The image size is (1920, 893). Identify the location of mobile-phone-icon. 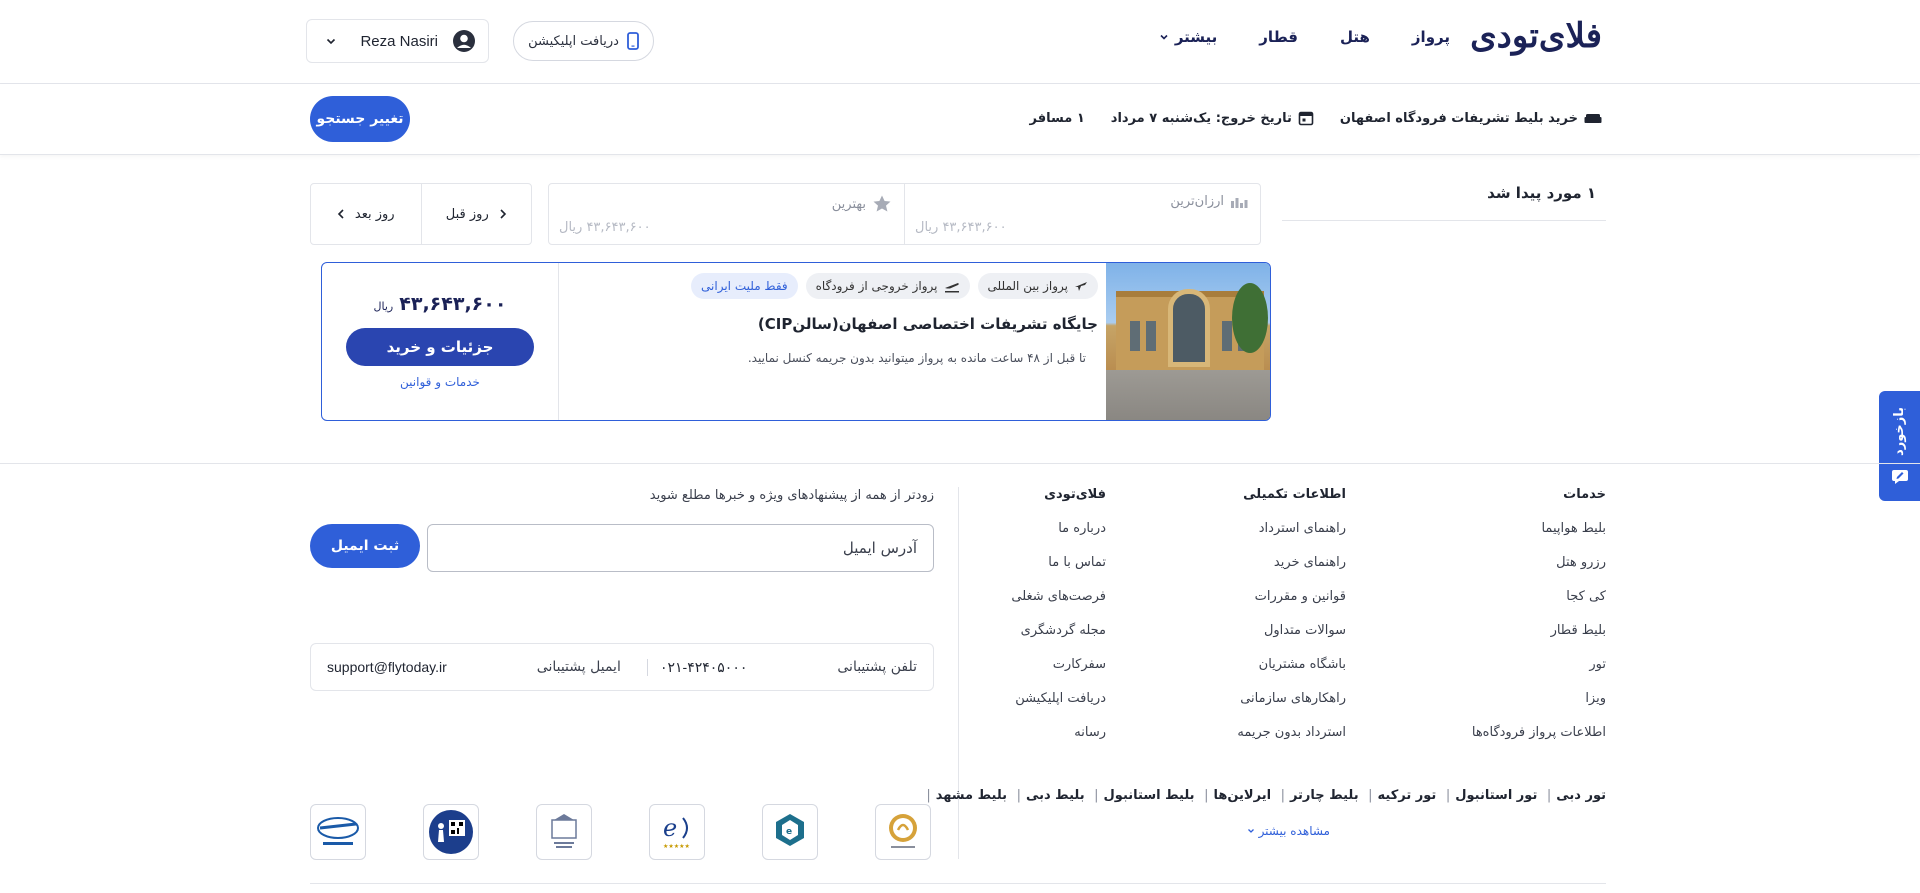
(633, 41).